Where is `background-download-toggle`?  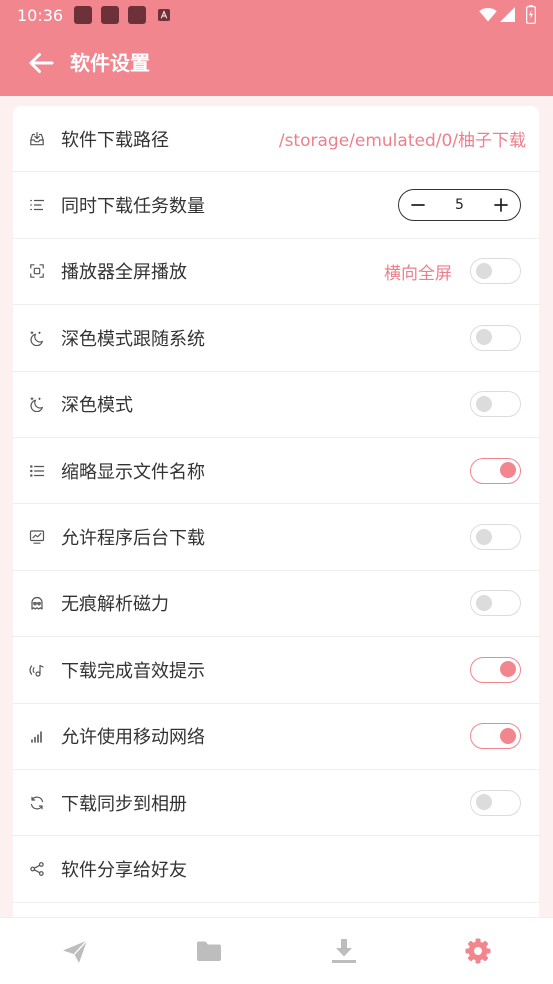
background-download-toggle is located at coordinates (495, 537).